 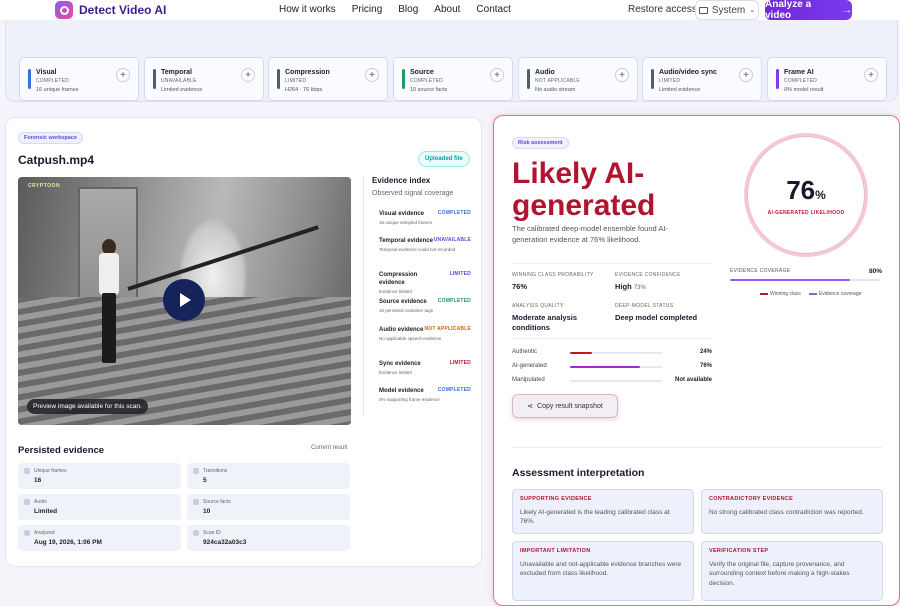 What do you see at coordinates (425, 367) in the screenshot?
I see `evidence-item: Sync evidence LIMITED Evidence limited` at bounding box center [425, 367].